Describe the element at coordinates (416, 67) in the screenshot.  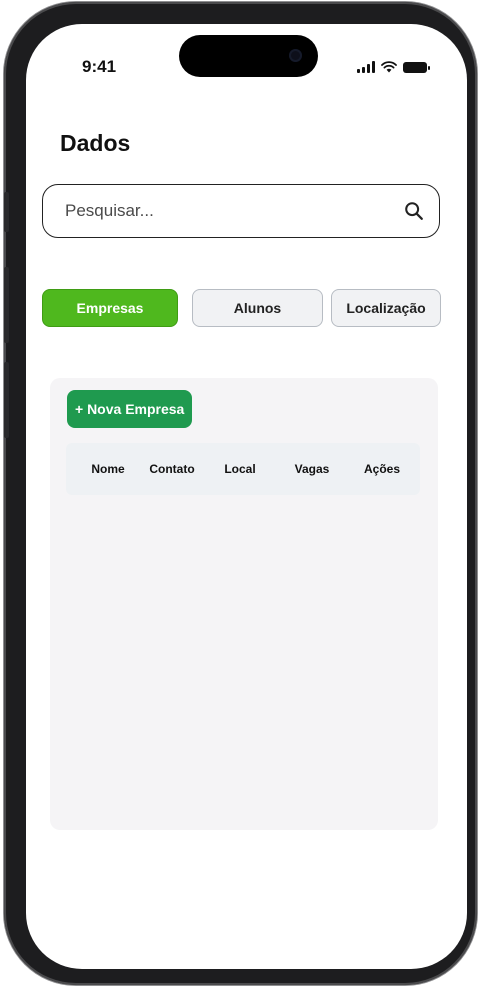
I see `battery-icon` at that location.